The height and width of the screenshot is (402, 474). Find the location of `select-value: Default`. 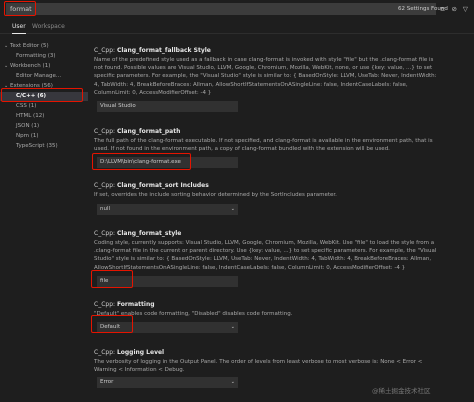

select-value: Default is located at coordinates (110, 327).